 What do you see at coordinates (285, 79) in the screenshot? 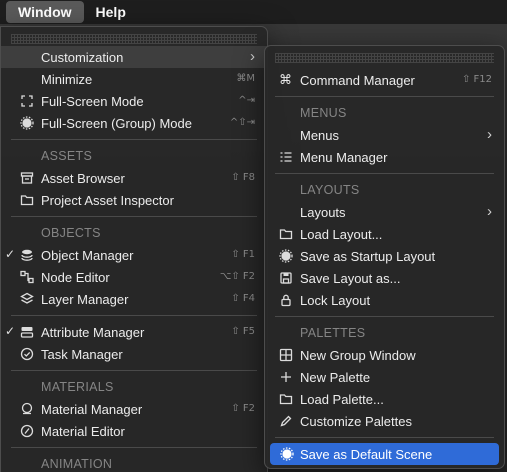
I see `command-icon: ⌘` at bounding box center [285, 79].